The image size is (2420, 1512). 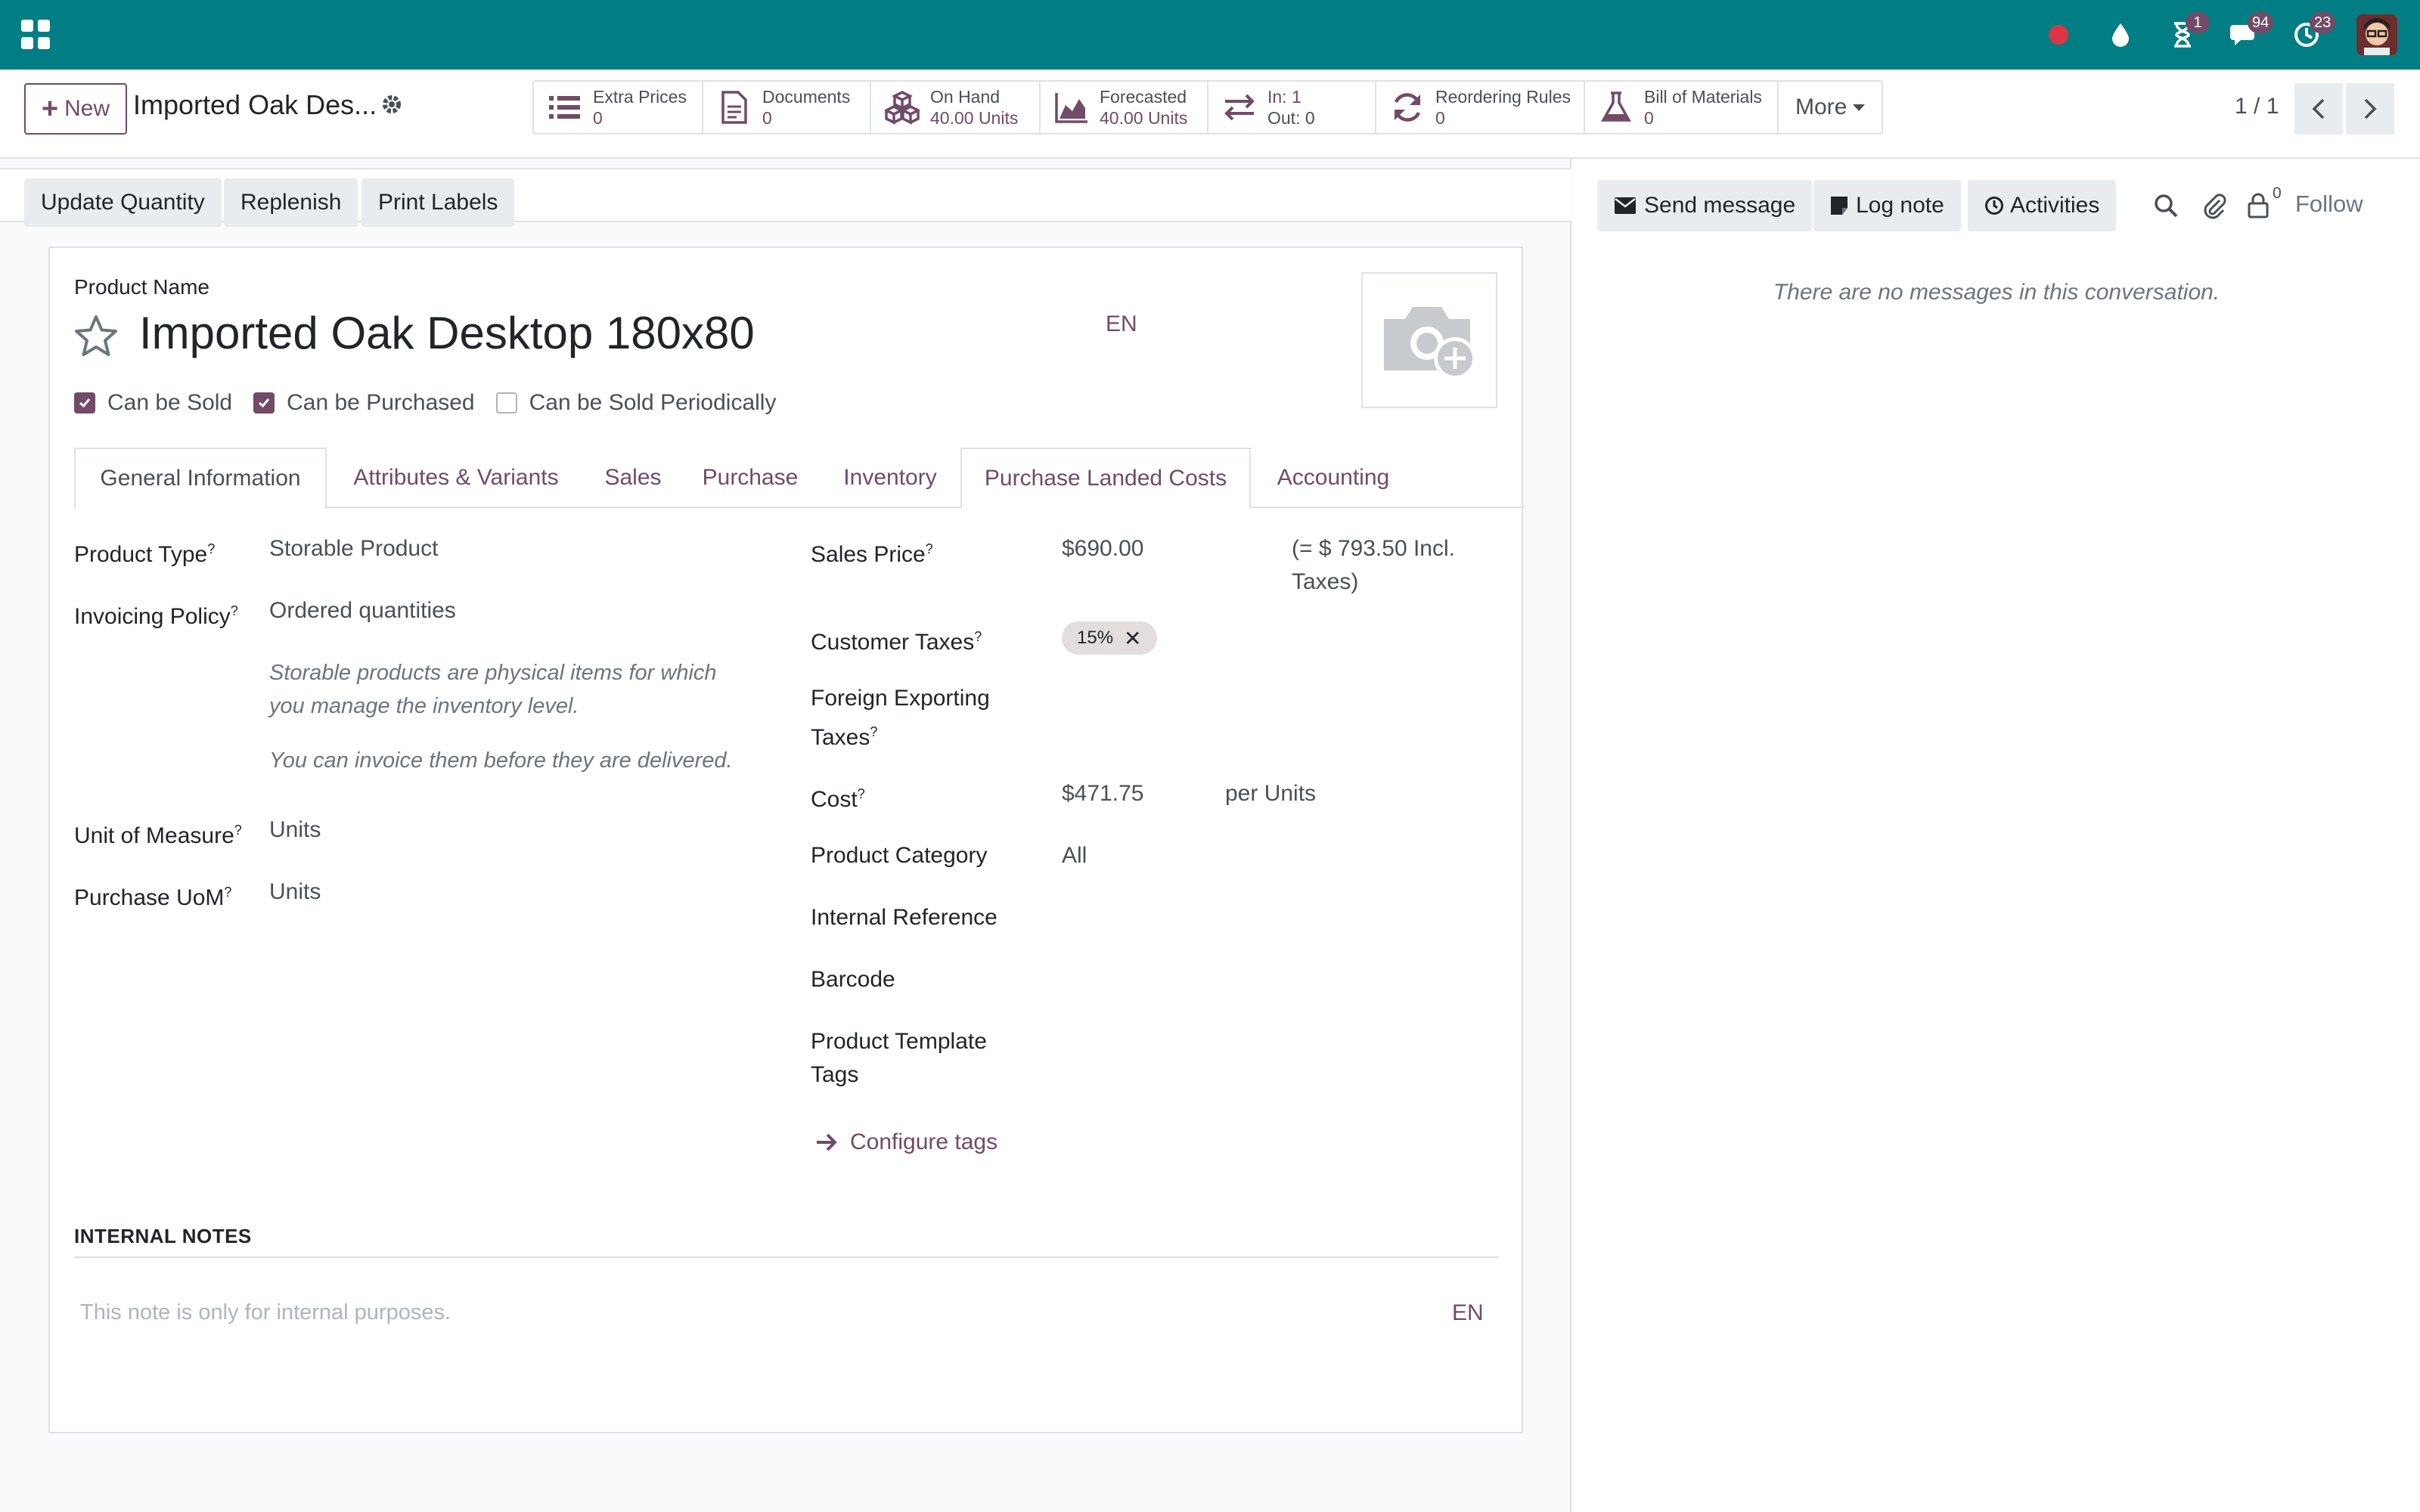 I want to click on configure-tags-link: Configure tags, so click(x=906, y=1142).